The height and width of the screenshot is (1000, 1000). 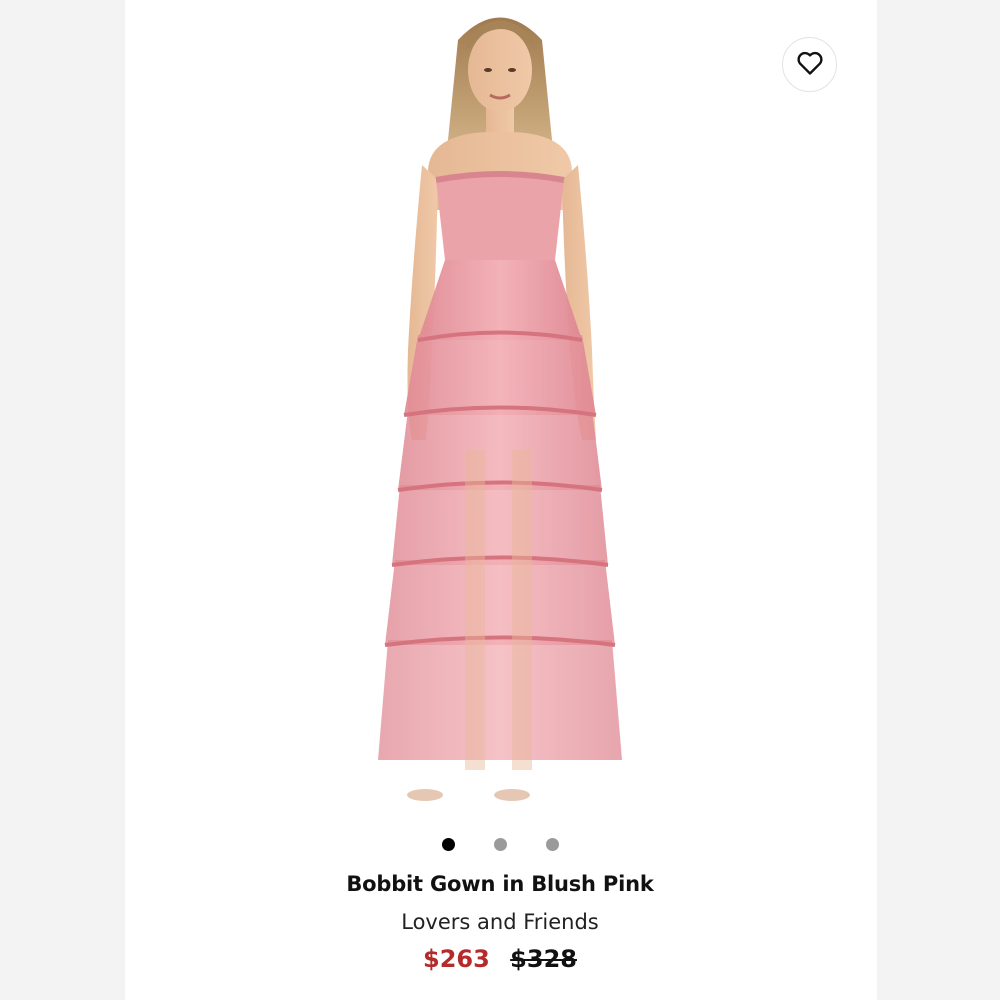 I want to click on heart-icon, so click(x=810, y=65).